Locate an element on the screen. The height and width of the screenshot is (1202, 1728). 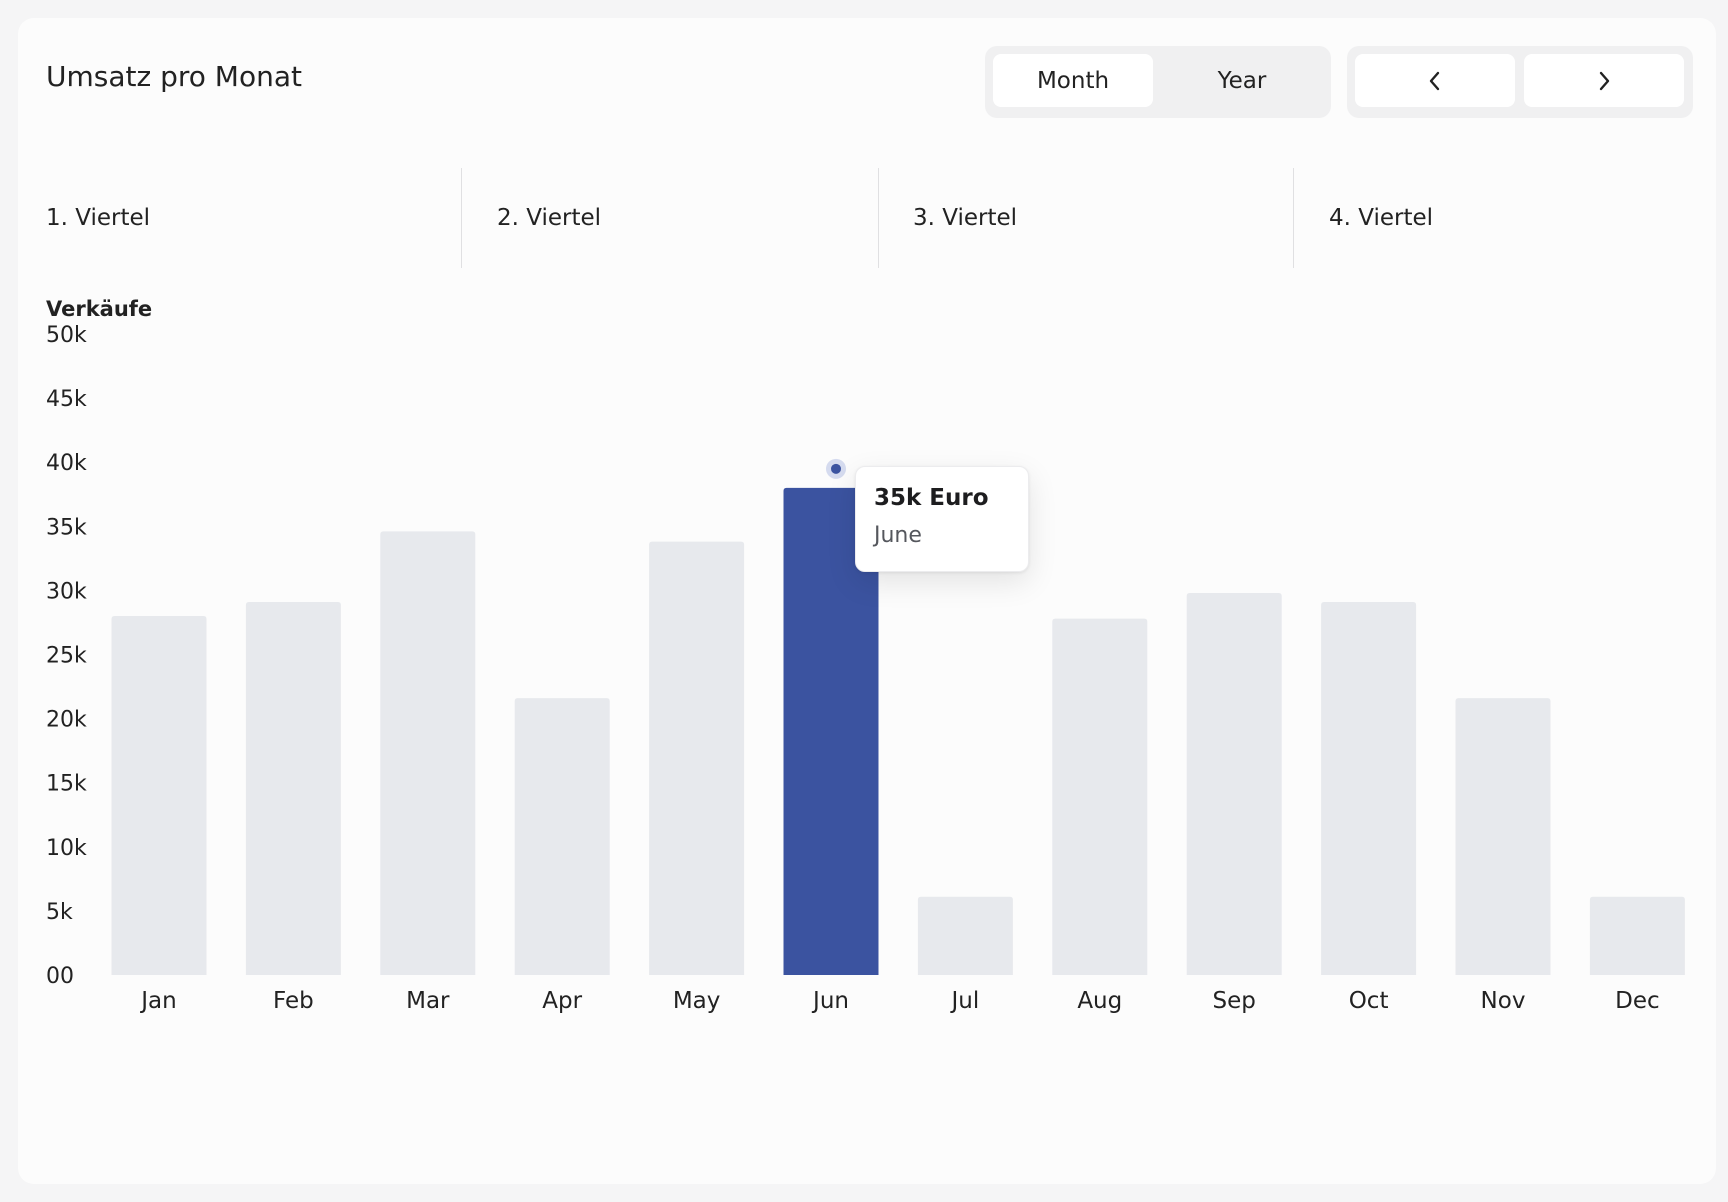
tooltip-label: June is located at coordinates (898, 535).